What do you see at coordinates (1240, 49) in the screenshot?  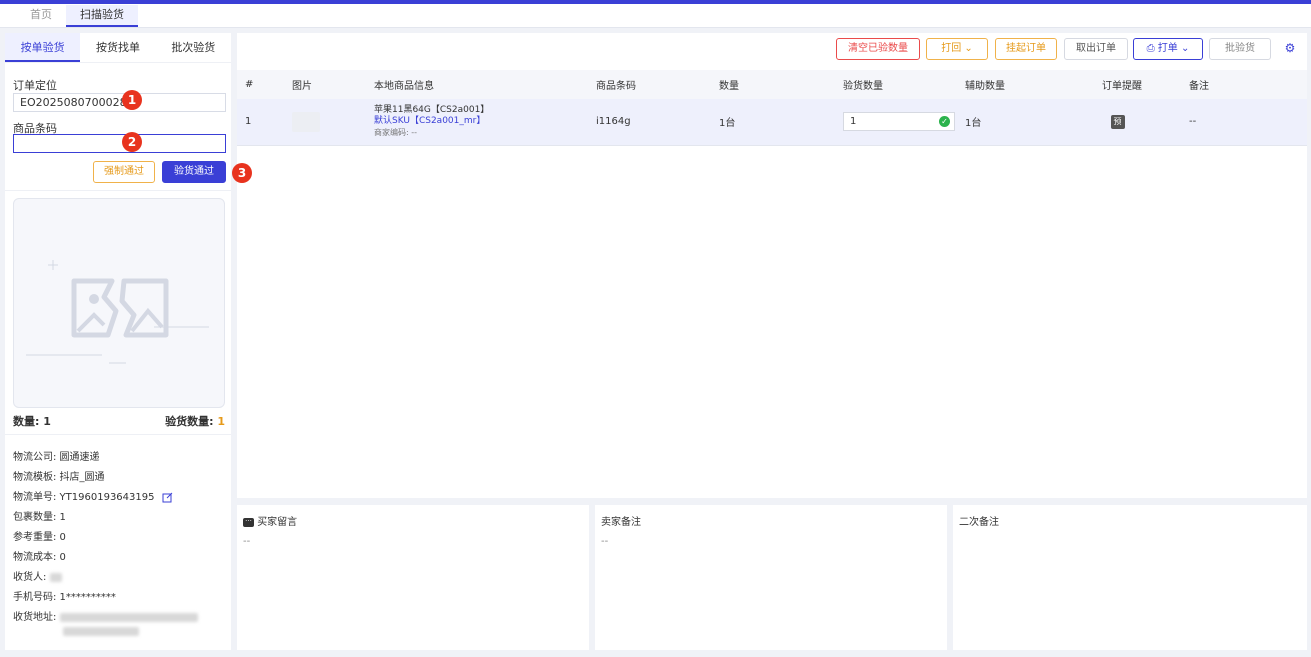 I see `batch-verify-button: 批验货` at bounding box center [1240, 49].